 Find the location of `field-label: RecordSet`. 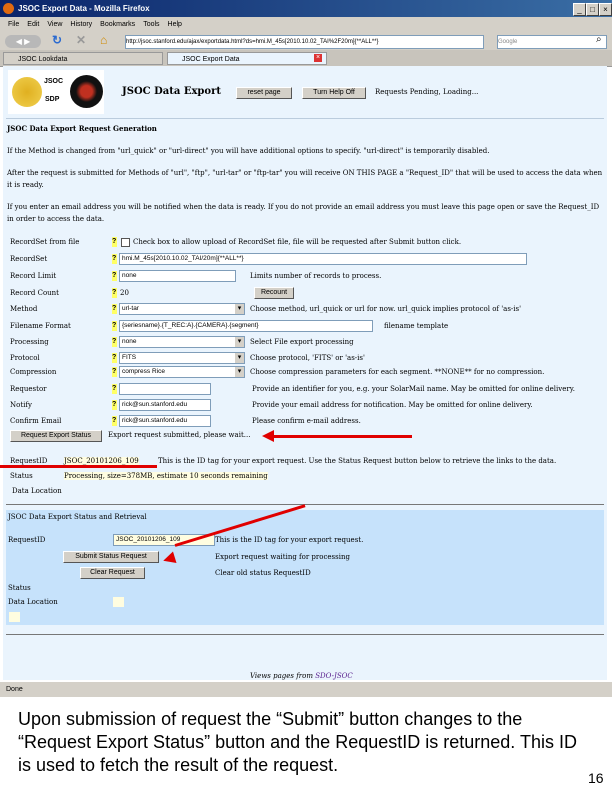

field-label: RecordSet is located at coordinates (29, 259).